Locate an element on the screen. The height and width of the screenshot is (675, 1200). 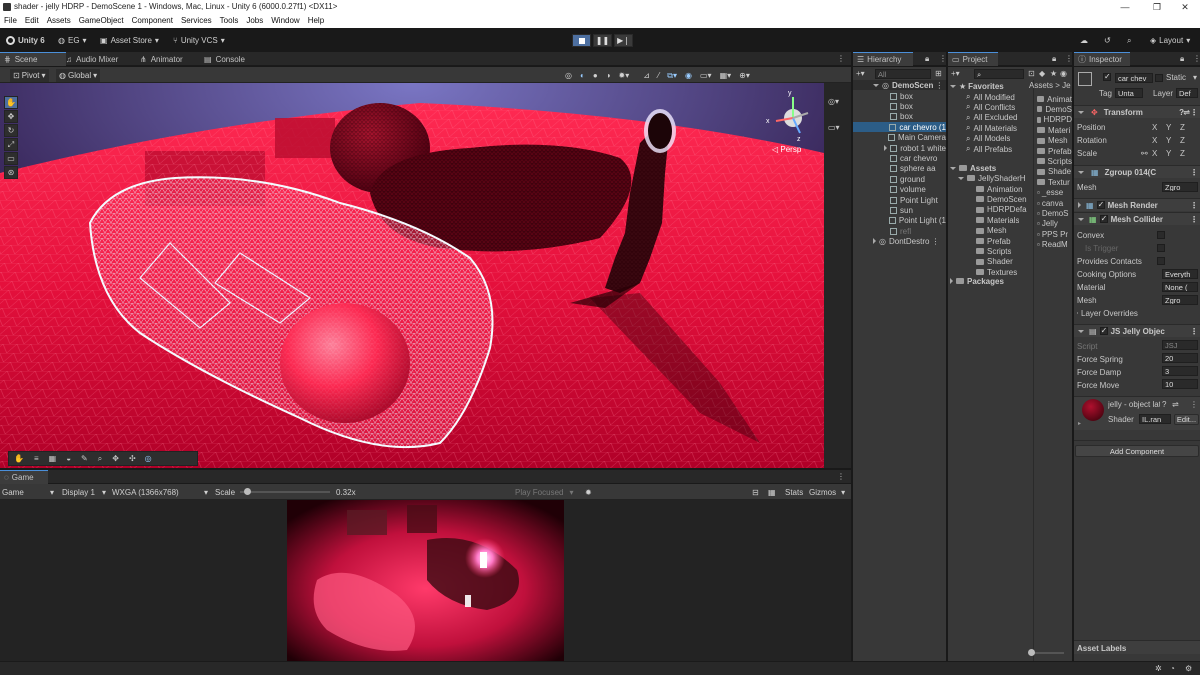
icon-size-slider is located at coordinates (1046, 652).